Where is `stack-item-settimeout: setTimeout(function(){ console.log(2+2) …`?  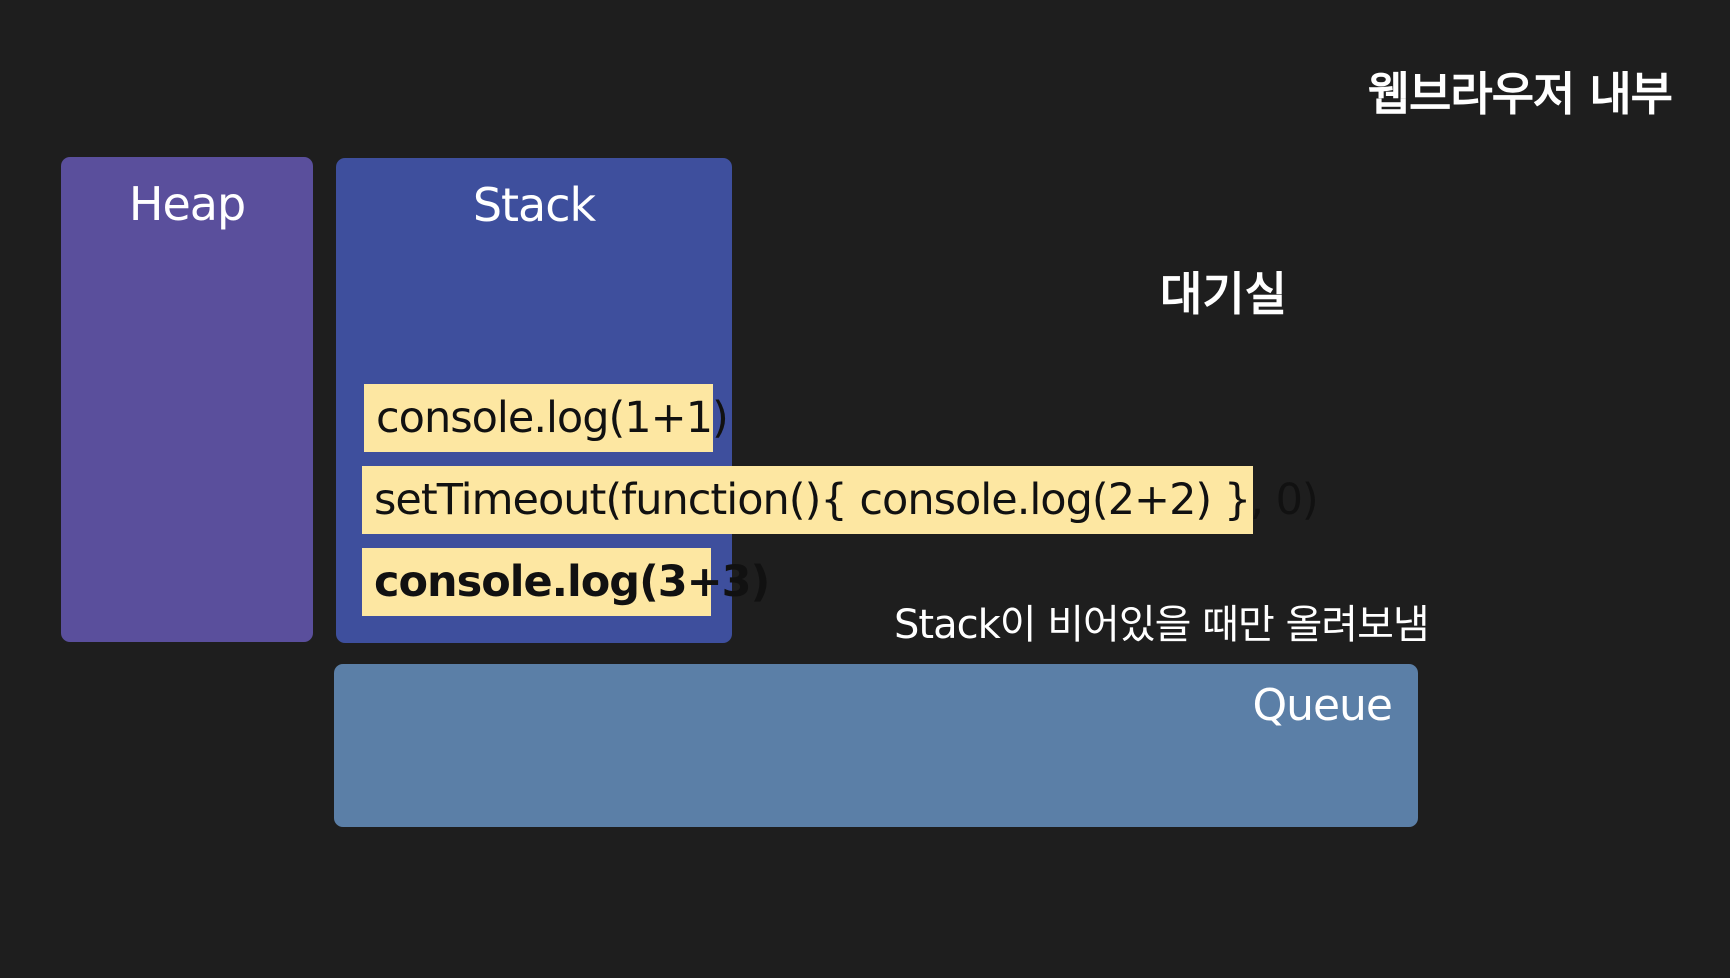 stack-item-settimeout: setTimeout(function(){ console.log(2+2) … is located at coordinates (840, 500).